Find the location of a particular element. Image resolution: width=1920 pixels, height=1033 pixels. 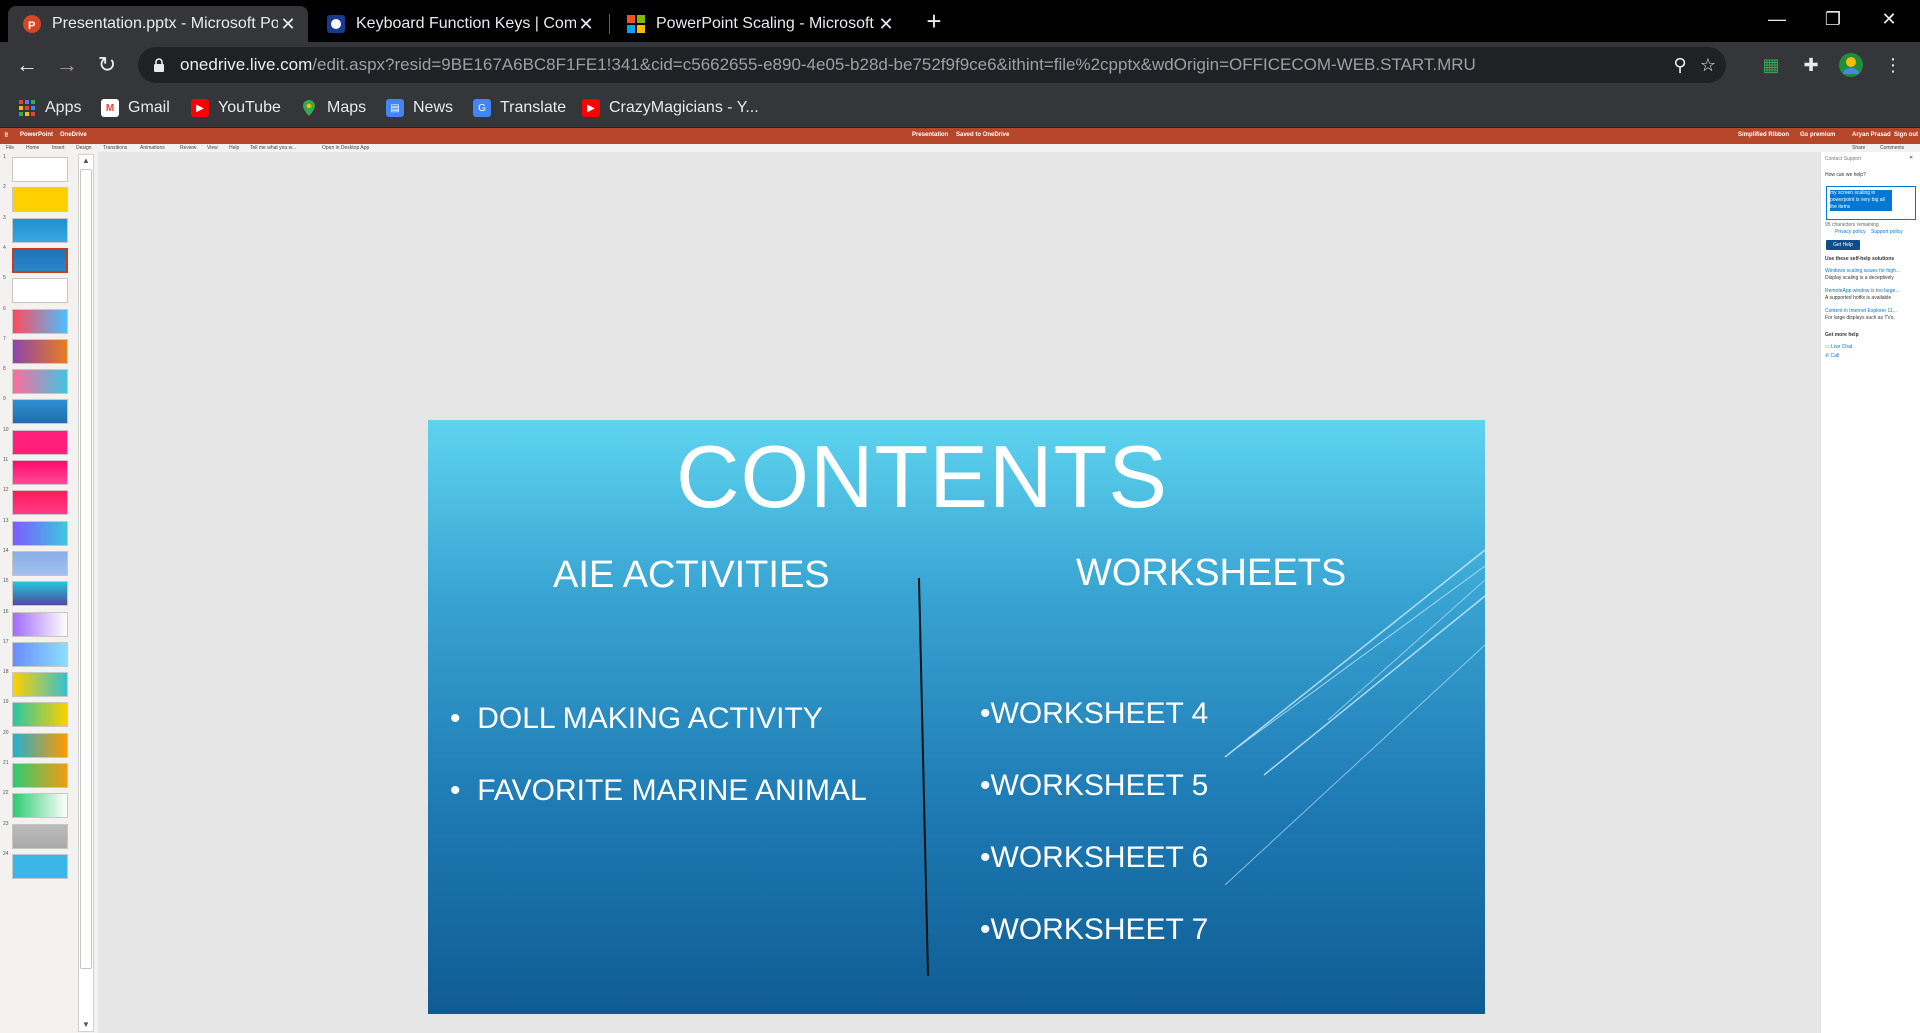

right-bullet-2: •WORKSHEET 5 is located at coordinates (1094, 786).